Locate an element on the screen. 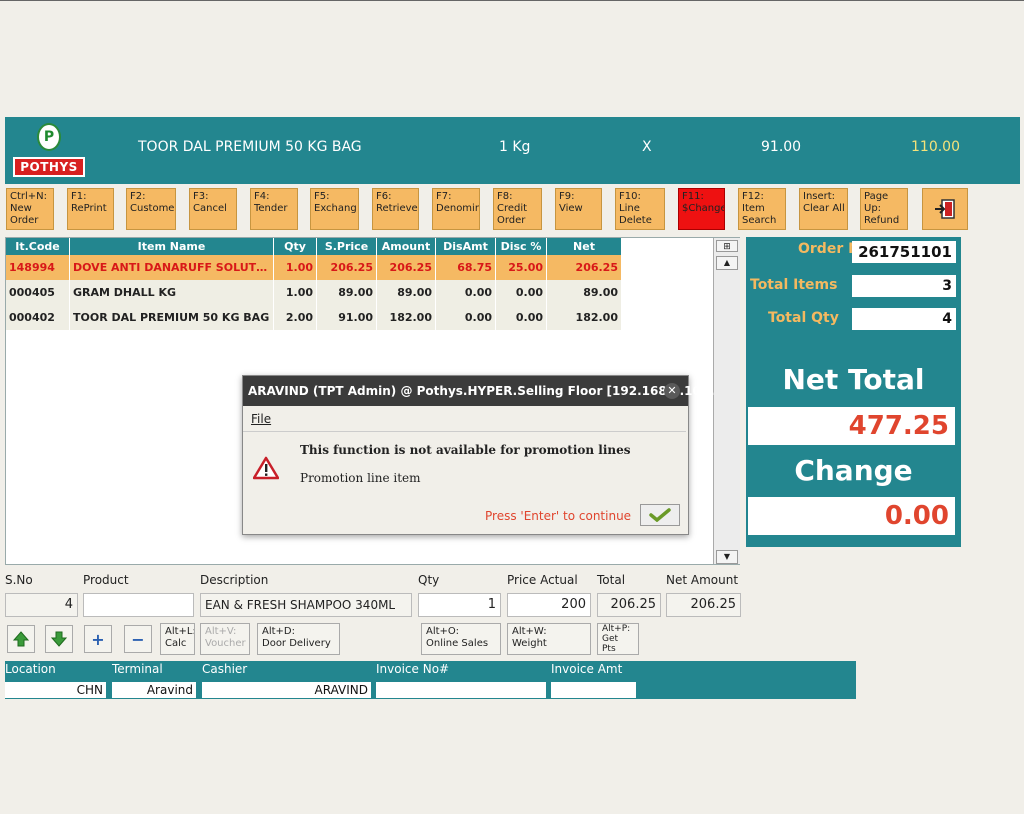  warning-icon is located at coordinates (266, 469).